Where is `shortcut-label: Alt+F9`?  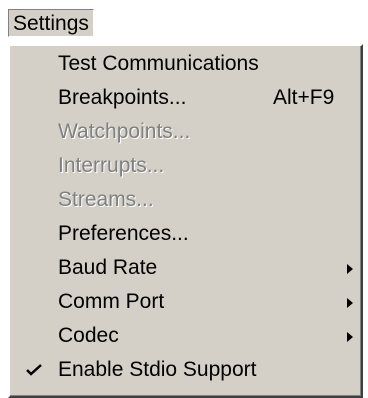 shortcut-label: Alt+F9 is located at coordinates (304, 97).